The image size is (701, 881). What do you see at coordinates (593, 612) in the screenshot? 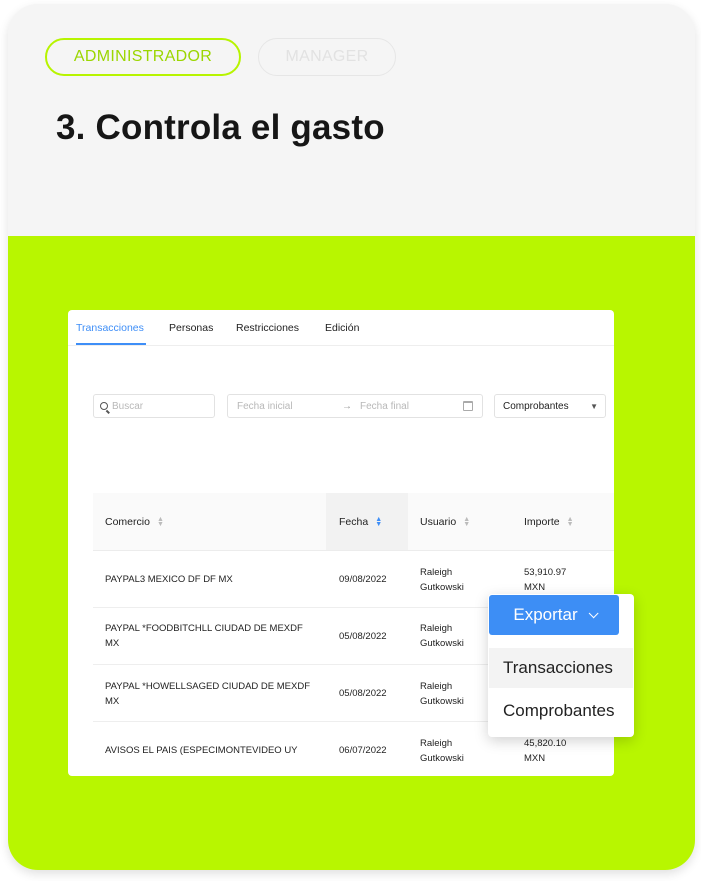
I see `chevron-down-icon` at bounding box center [593, 612].